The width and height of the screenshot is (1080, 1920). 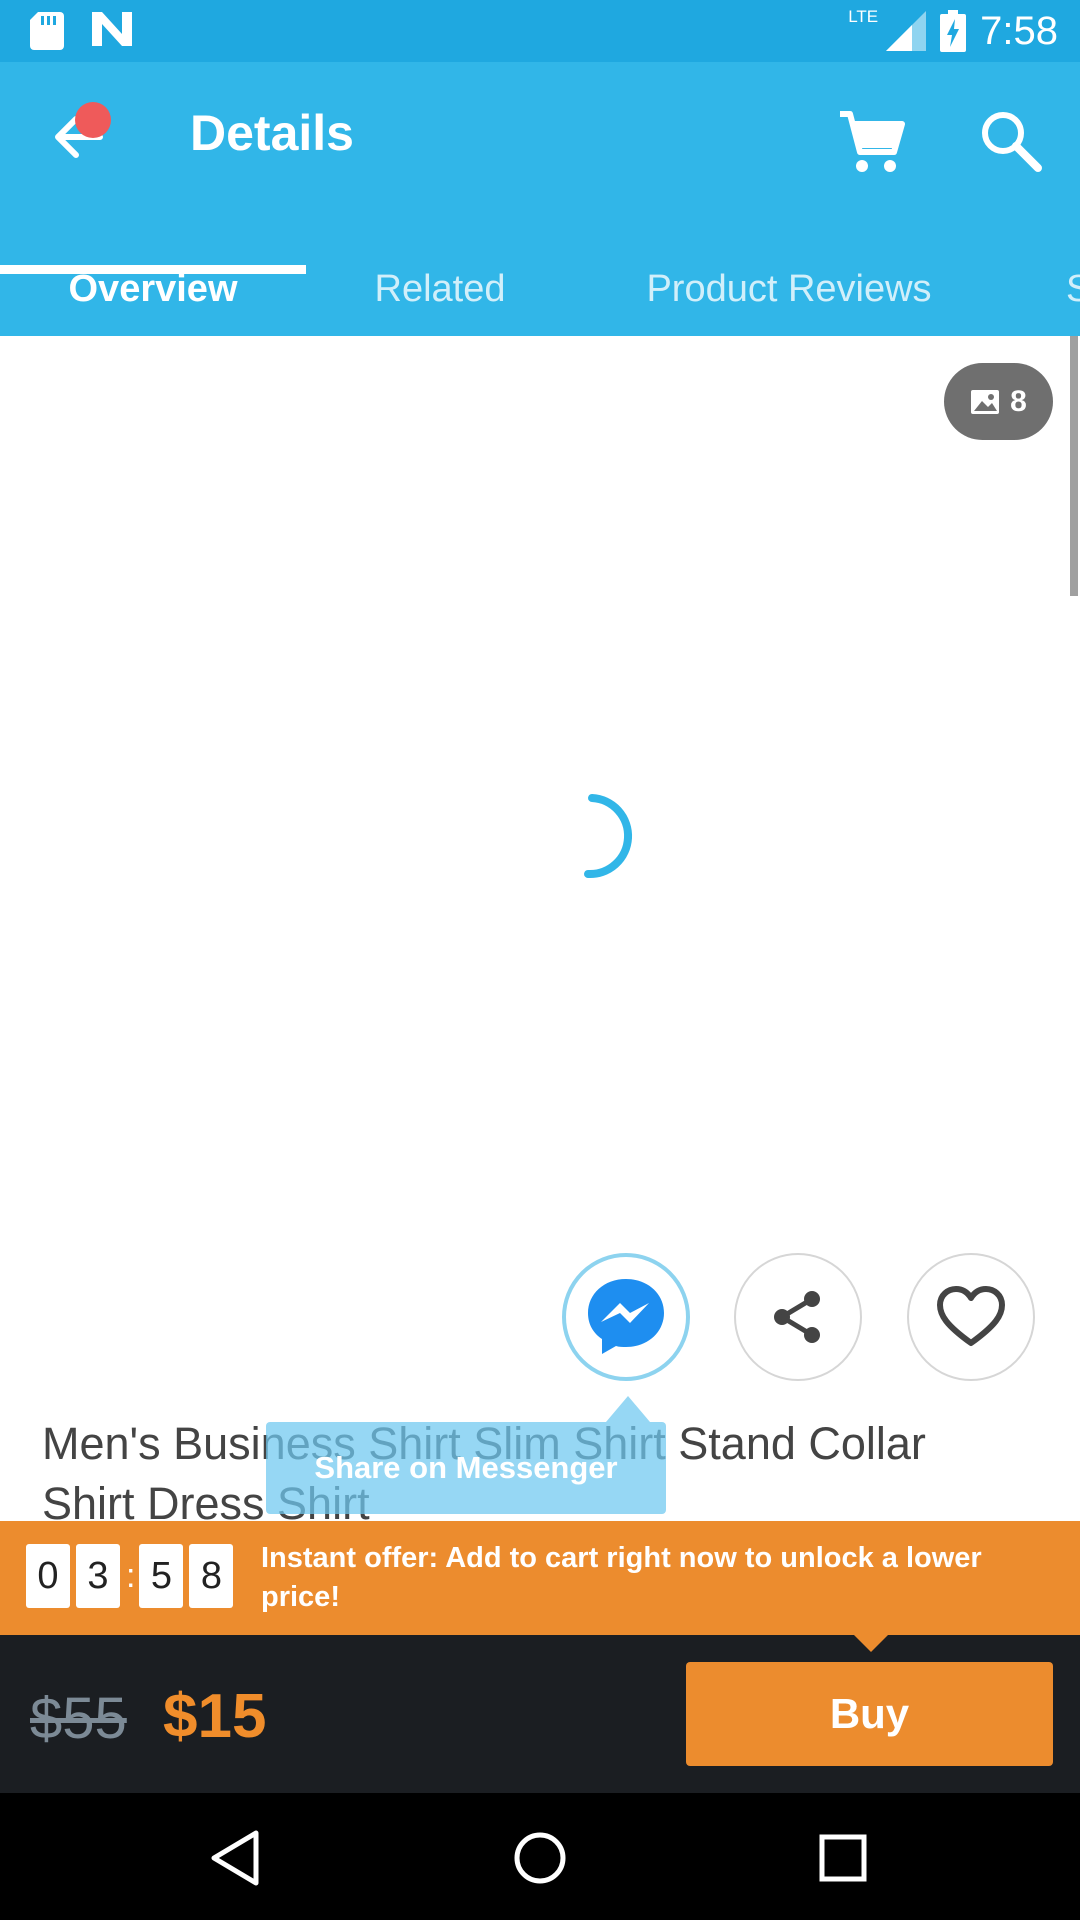 I want to click on system-nav-bar, so click(x=540, y=1856).